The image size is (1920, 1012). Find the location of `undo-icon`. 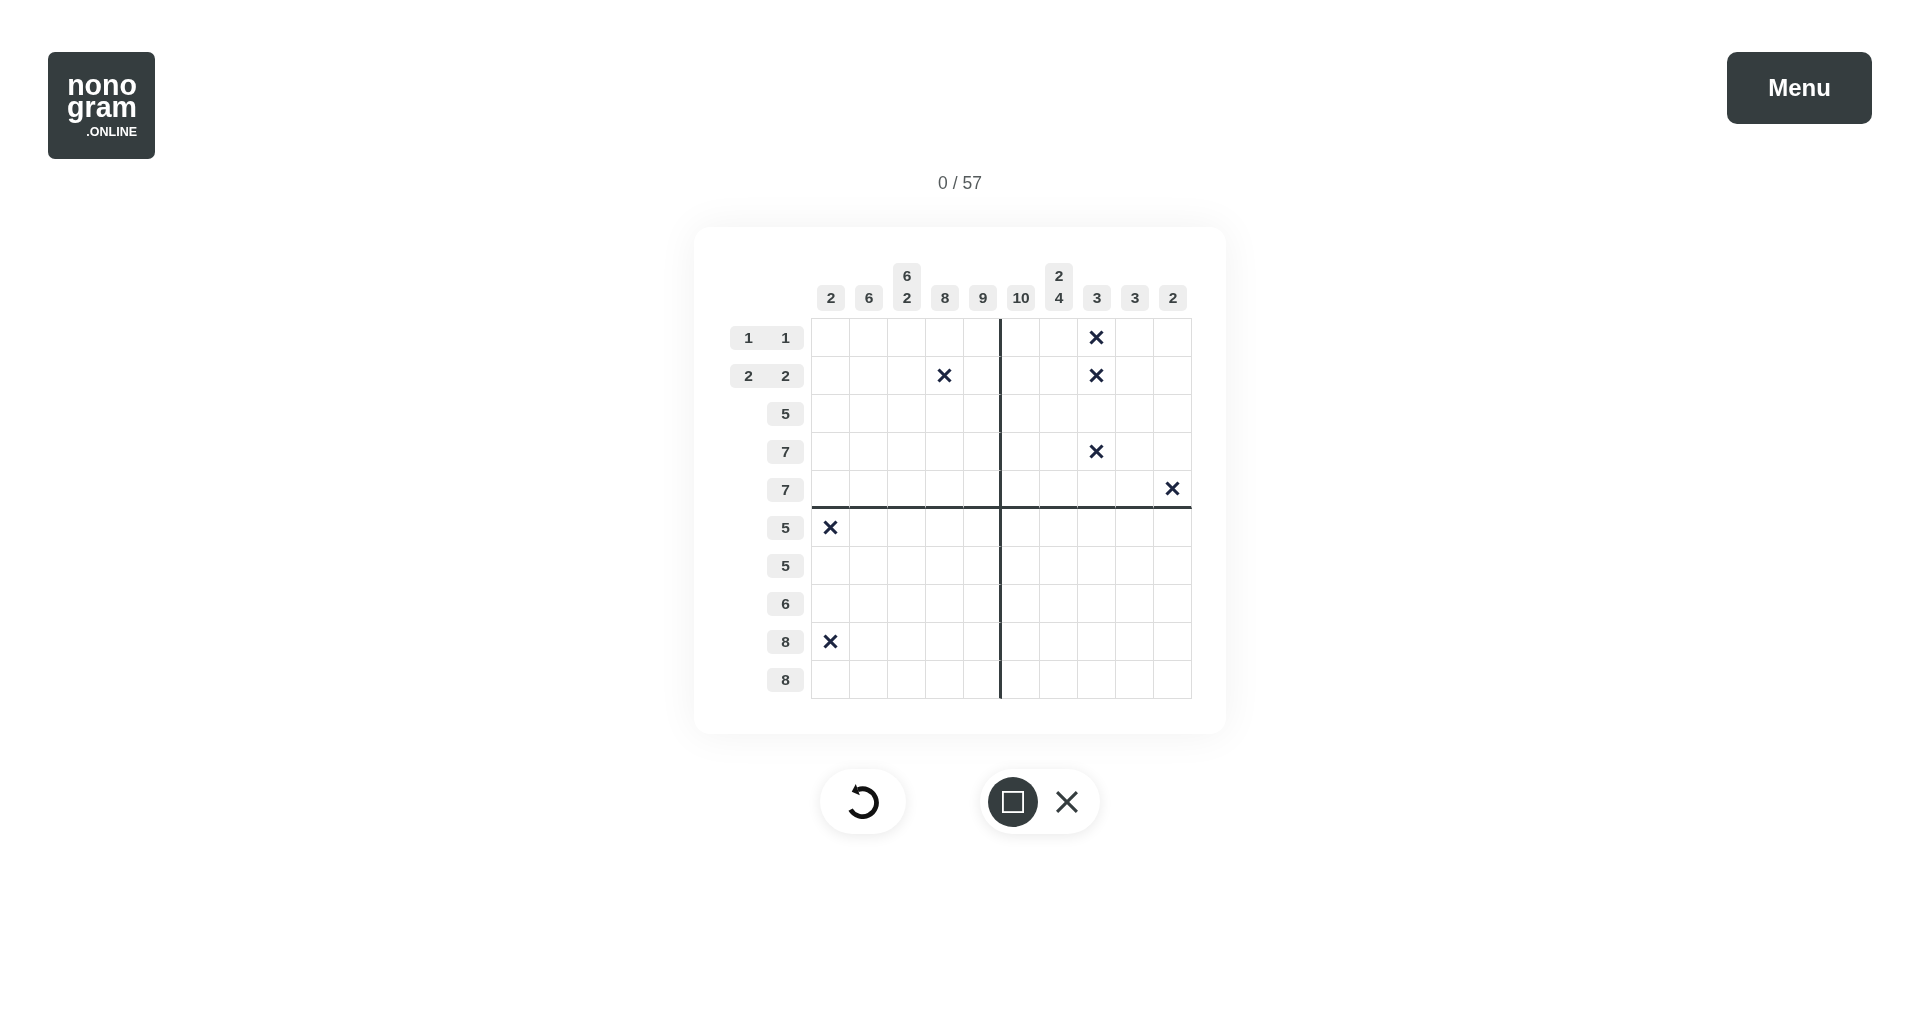

undo-icon is located at coordinates (863, 801).